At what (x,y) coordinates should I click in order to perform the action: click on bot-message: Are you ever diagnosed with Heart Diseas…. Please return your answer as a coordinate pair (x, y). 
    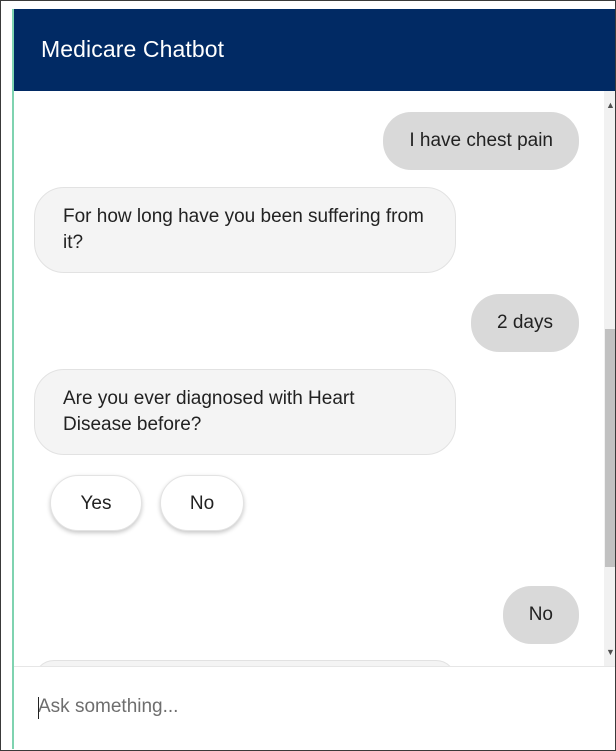
    Looking at the image, I should click on (245, 412).